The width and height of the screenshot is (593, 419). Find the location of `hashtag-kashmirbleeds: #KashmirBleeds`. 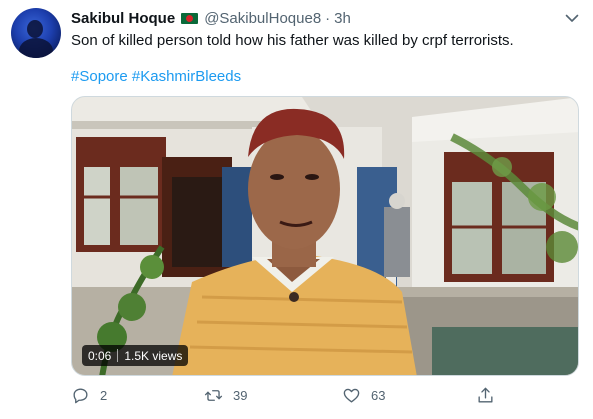

hashtag-kashmirbleeds: #KashmirBleeds is located at coordinates (186, 76).